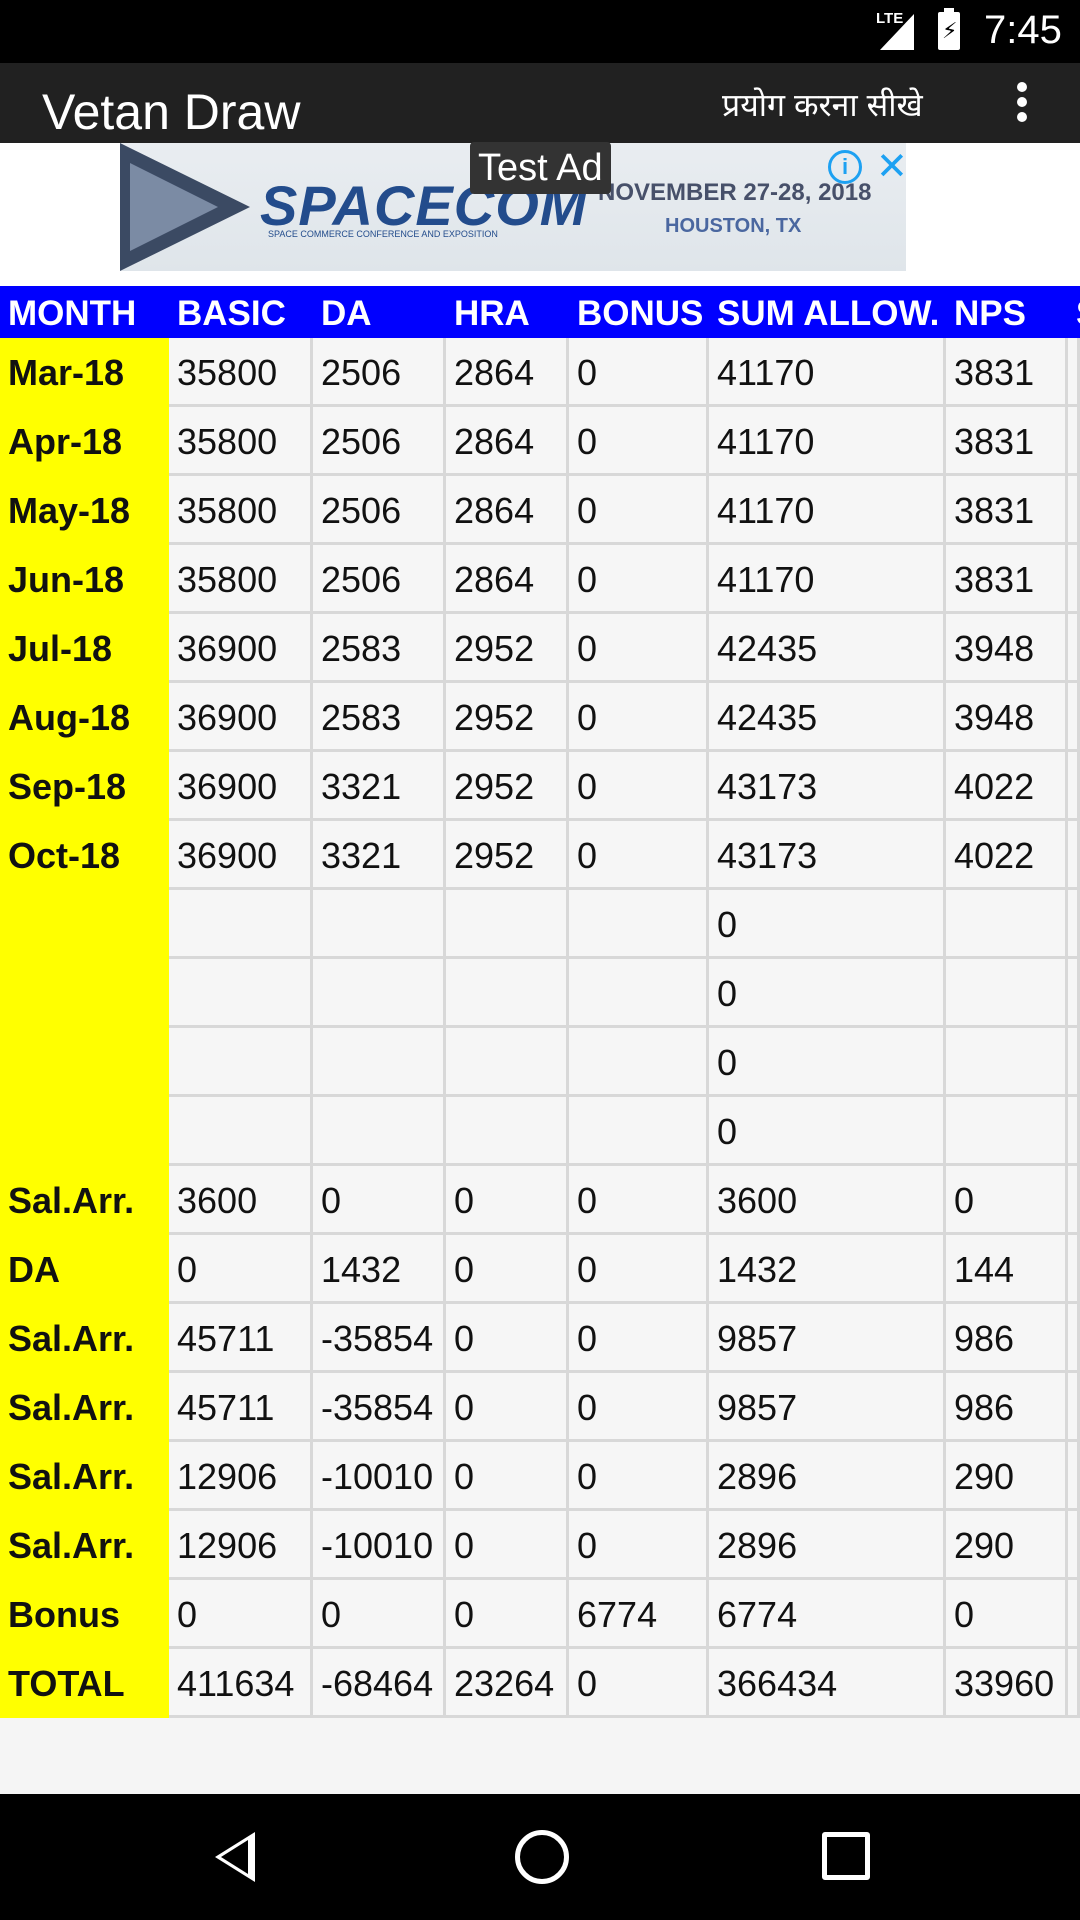 This screenshot has height=1920, width=1080. I want to click on row-label, so click(84, 1062).